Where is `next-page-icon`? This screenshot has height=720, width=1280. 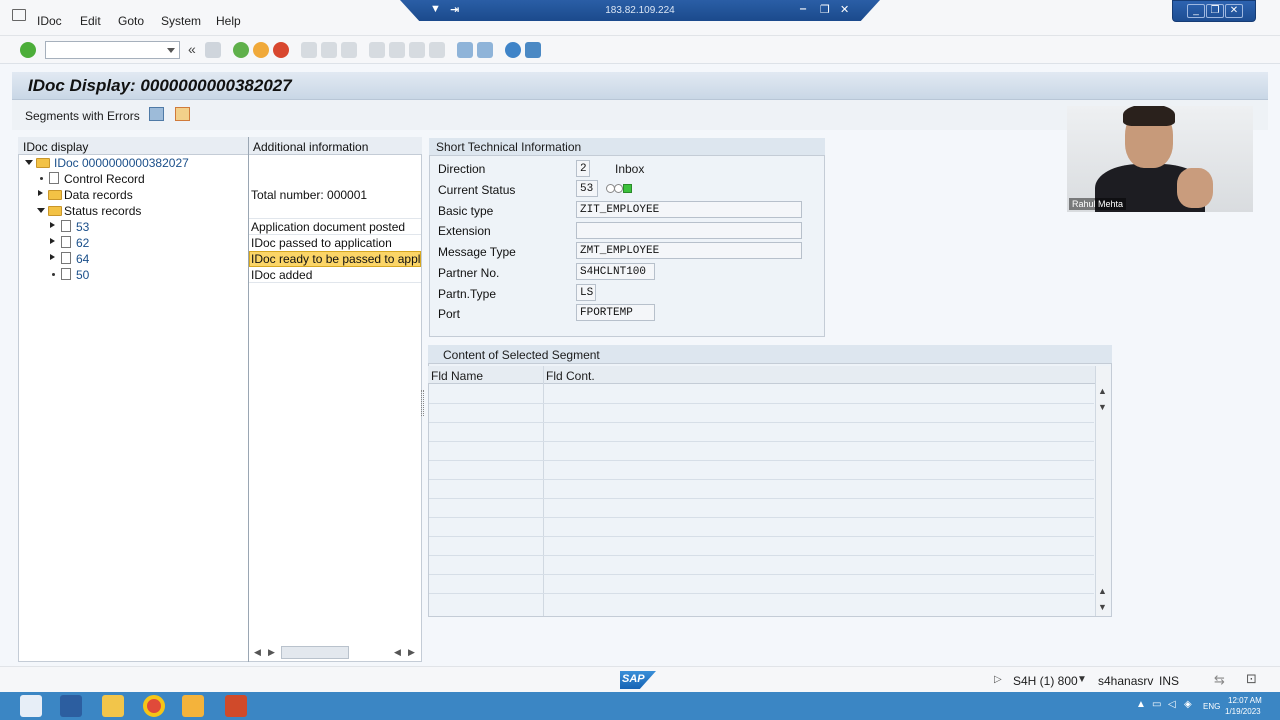
next-page-icon is located at coordinates (417, 50).